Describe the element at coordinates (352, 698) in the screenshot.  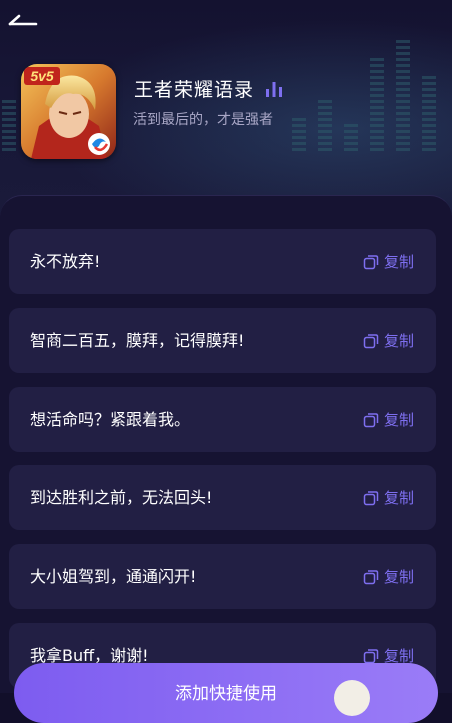
I see `mascot-icon` at that location.